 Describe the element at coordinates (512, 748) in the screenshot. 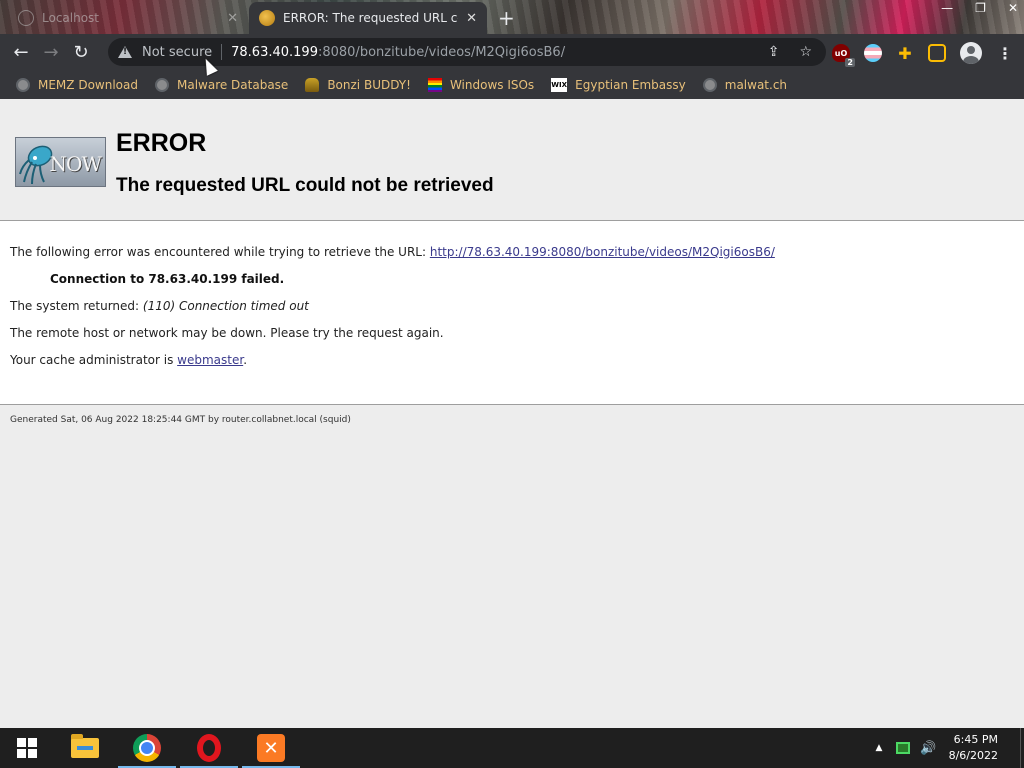

I see `windows-taskbar: ✕ ▲ 🔊 6:45 PM 8/6/2022` at that location.